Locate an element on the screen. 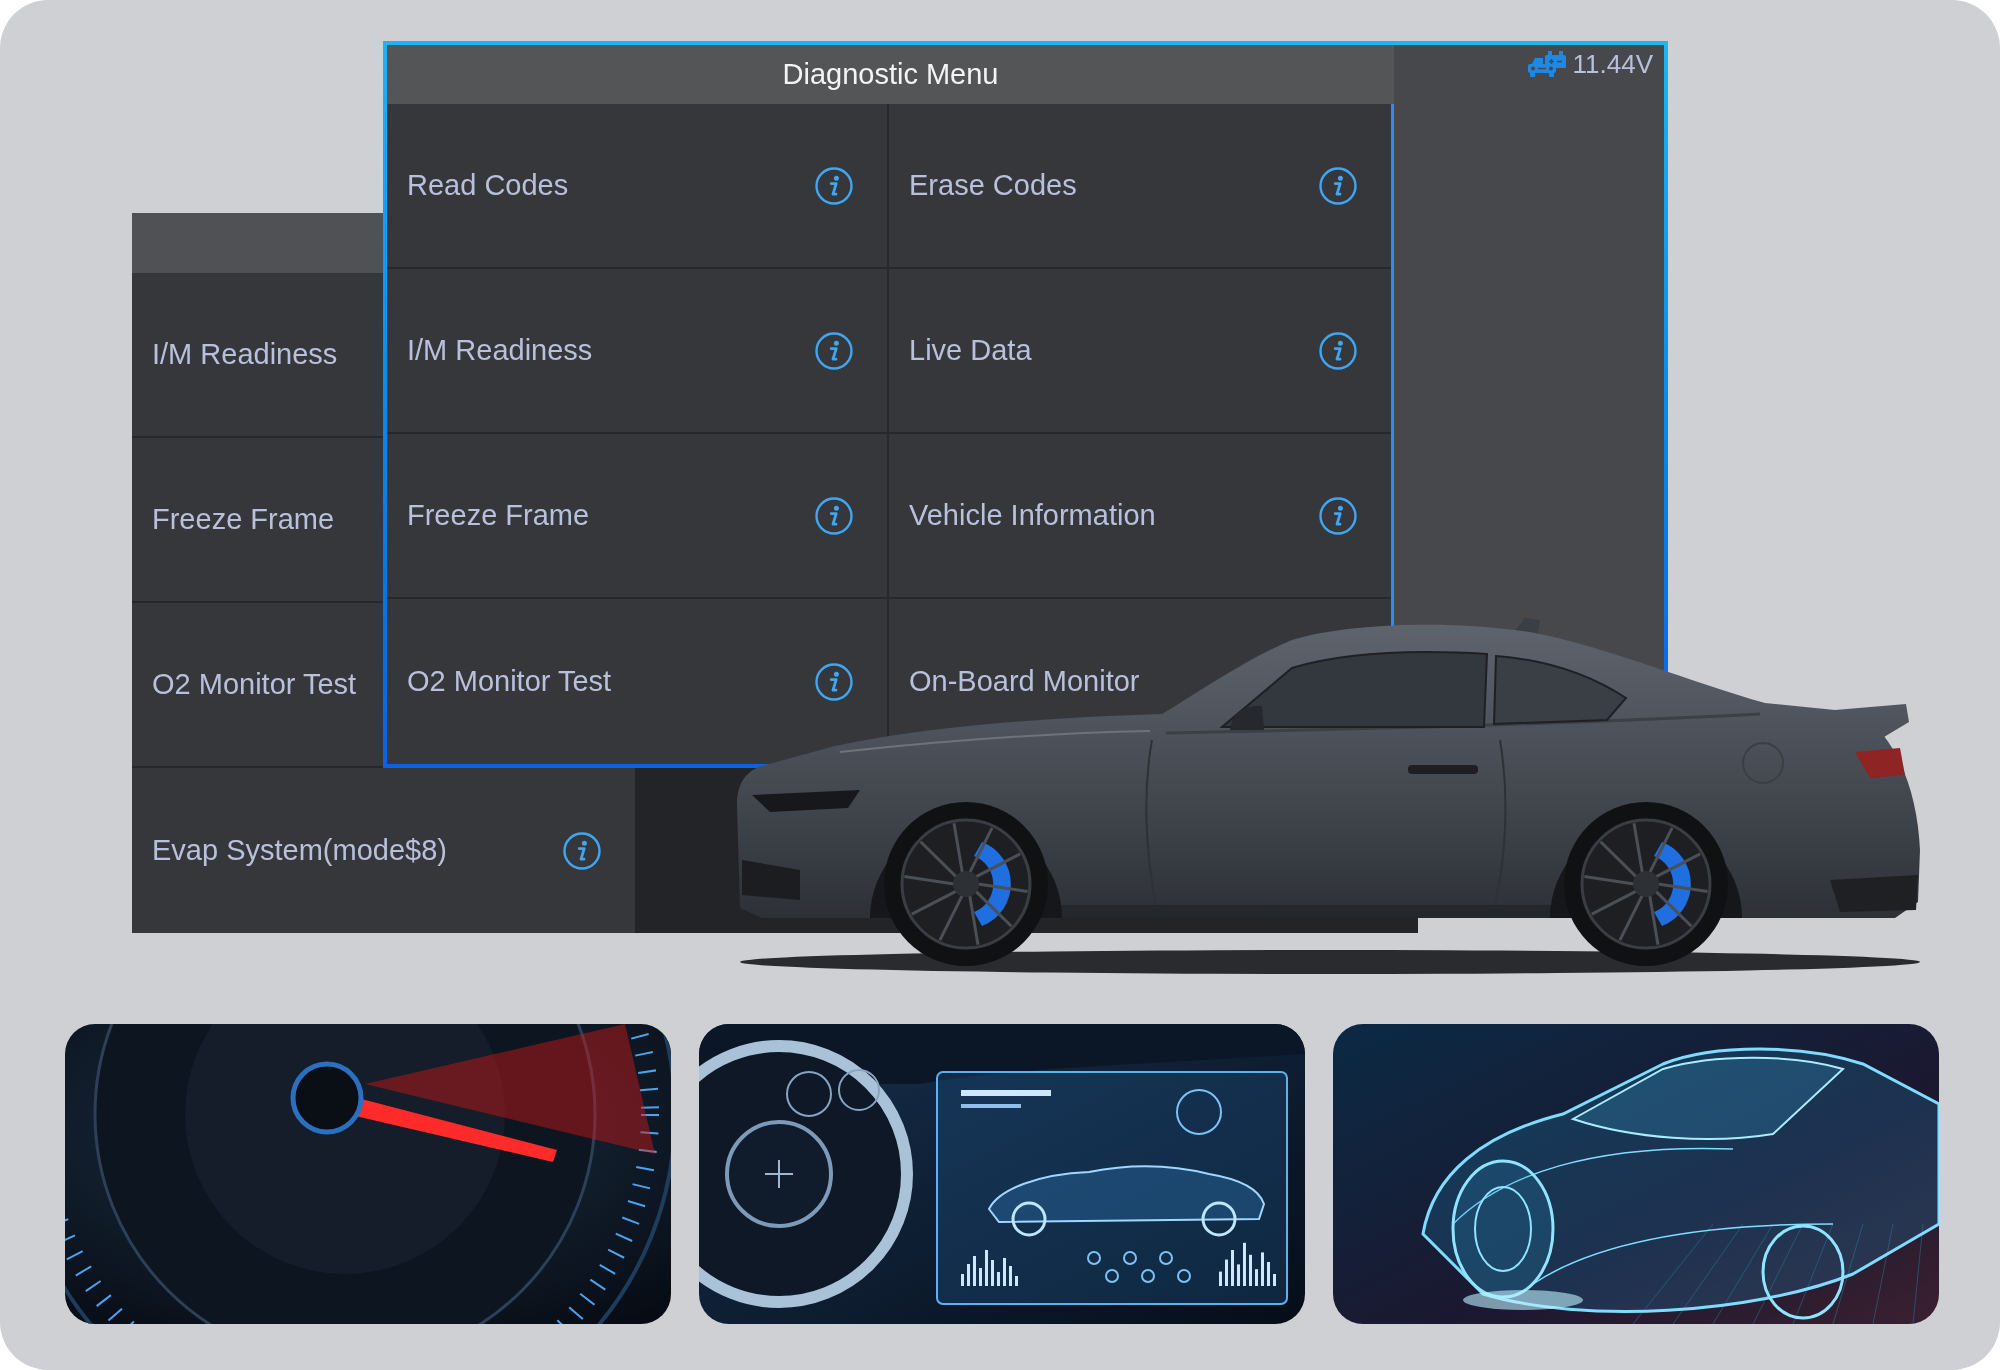 The image size is (2000, 1370). menu-item: Read Codes is located at coordinates (630, 185).